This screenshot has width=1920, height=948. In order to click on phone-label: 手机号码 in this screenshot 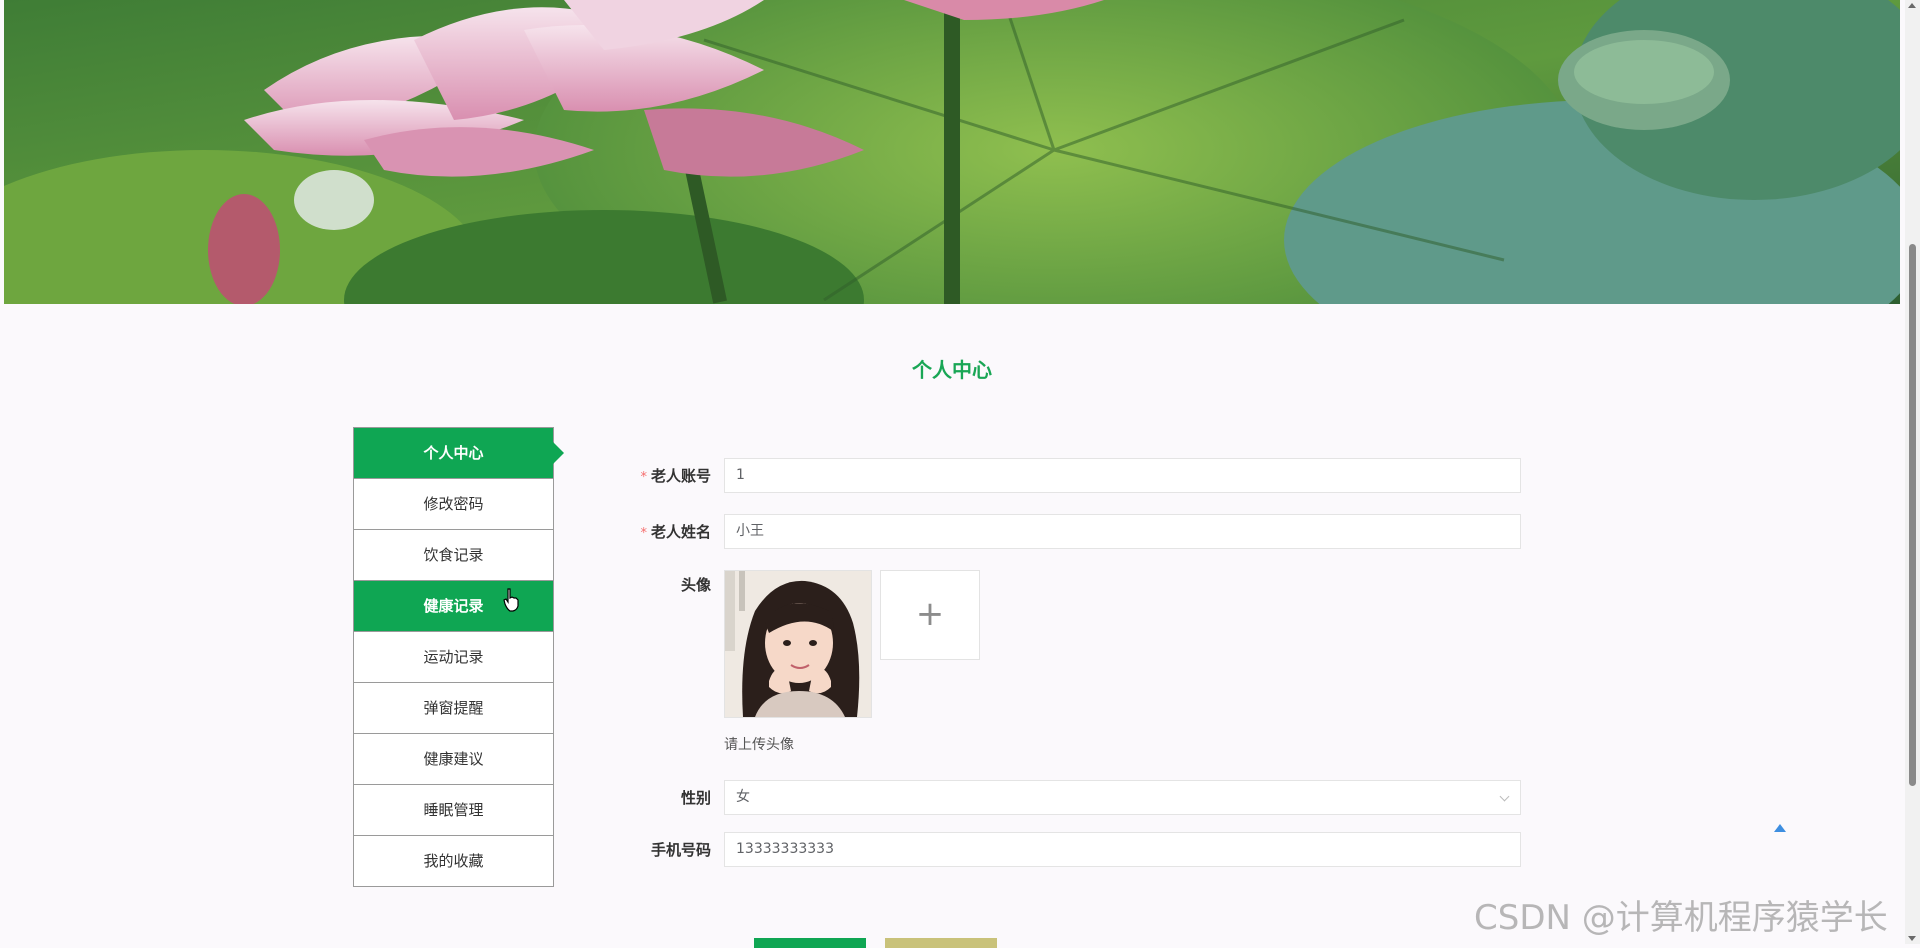, I will do `click(680, 850)`.